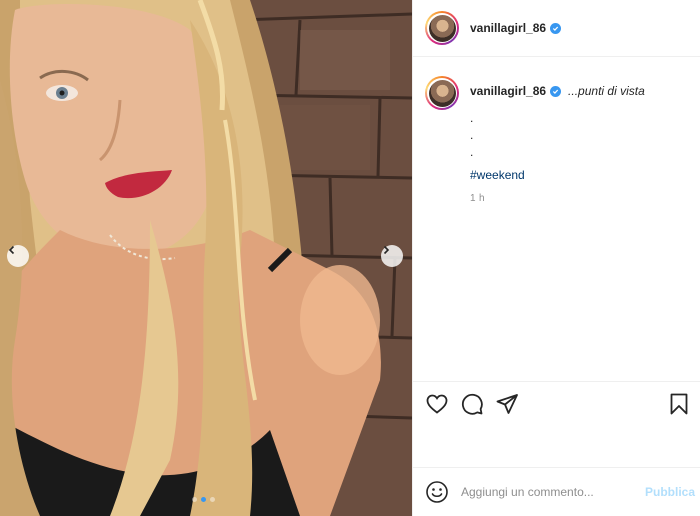  I want to click on caption-text: ...punti di vista, so click(606, 91).